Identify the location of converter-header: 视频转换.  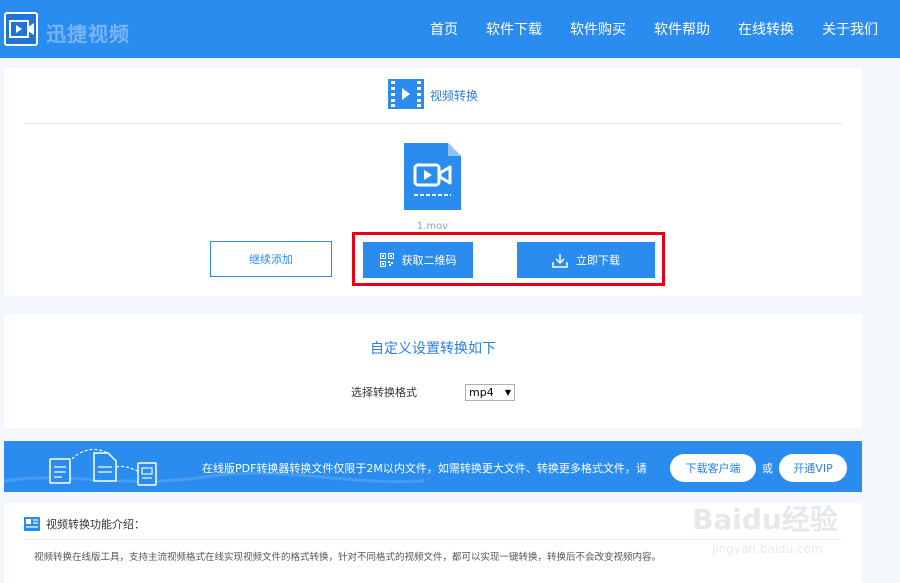
(433, 95).